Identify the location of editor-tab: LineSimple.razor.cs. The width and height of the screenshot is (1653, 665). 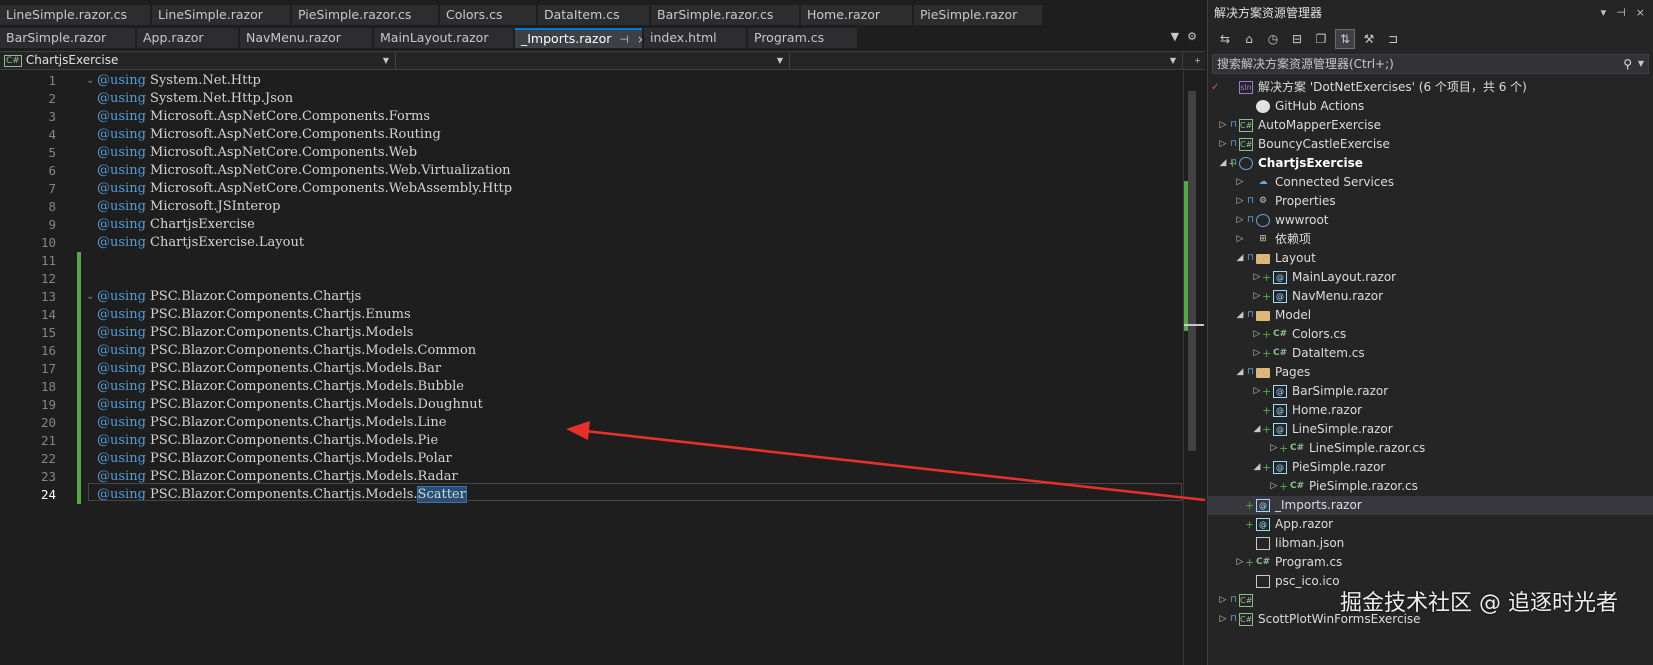
(75, 15).